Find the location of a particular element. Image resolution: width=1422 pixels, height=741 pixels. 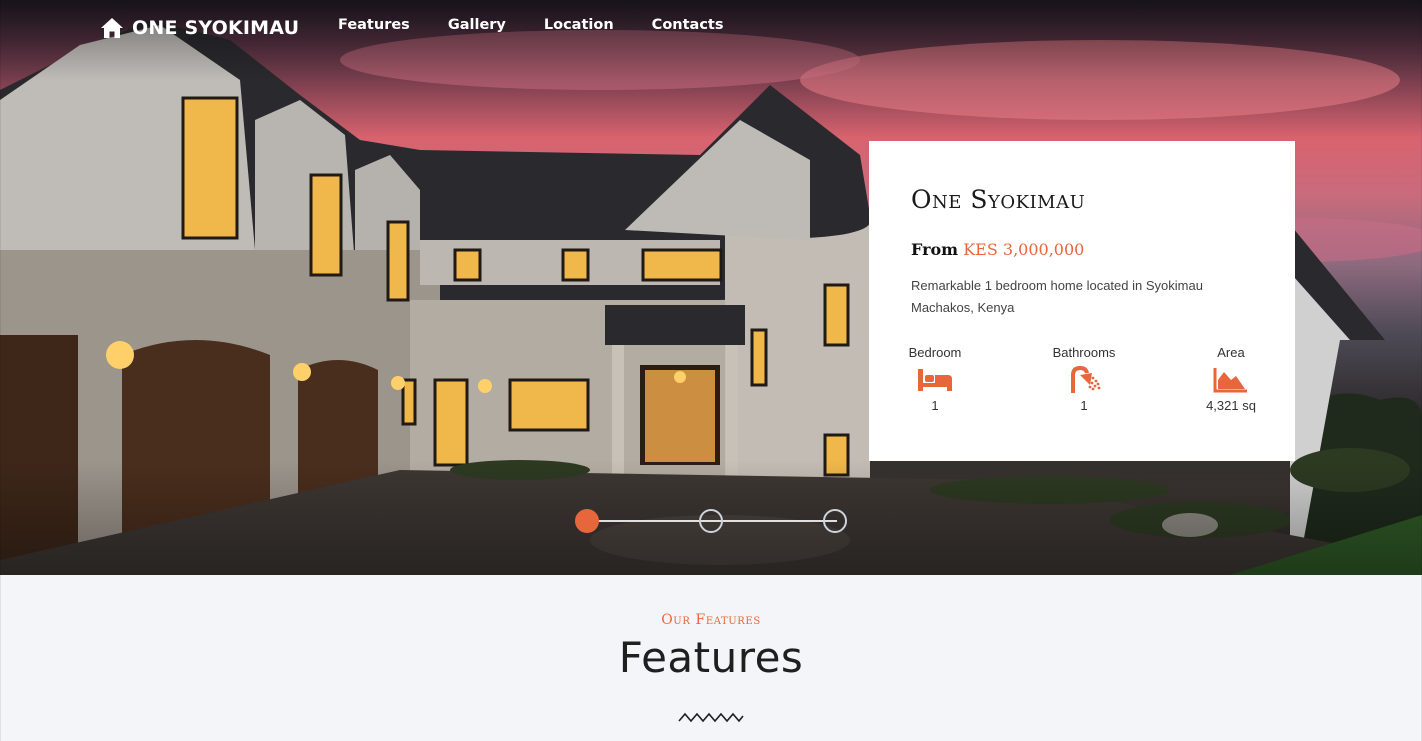

bed-icon is located at coordinates (935, 380).